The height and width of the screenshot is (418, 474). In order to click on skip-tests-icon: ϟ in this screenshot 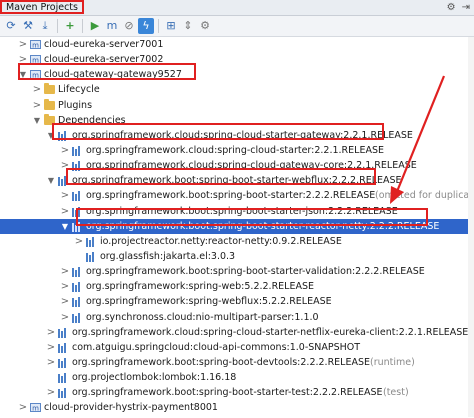, I will do `click(146, 26)`.